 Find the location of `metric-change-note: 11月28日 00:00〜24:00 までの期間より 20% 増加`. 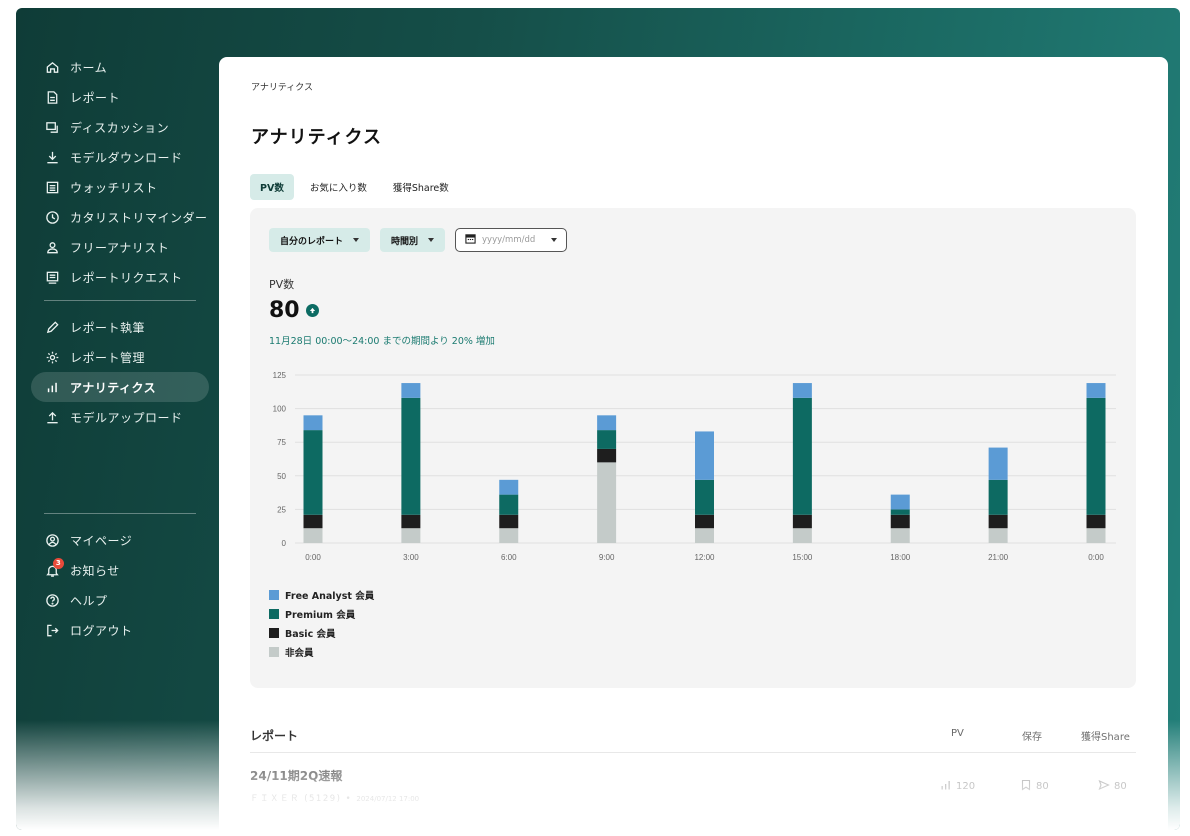

metric-change-note: 11月28日 00:00〜24:00 までの期間より 20% 増加 is located at coordinates (382, 341).